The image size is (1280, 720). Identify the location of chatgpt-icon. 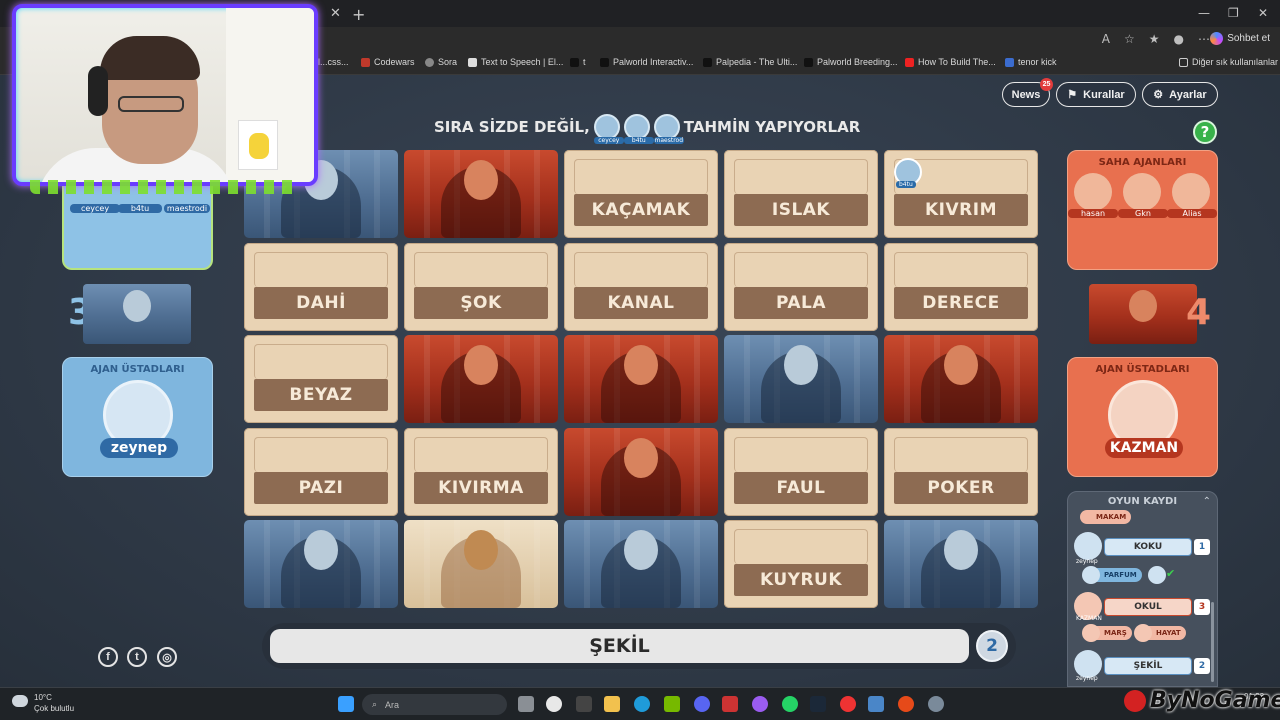
(554, 704).